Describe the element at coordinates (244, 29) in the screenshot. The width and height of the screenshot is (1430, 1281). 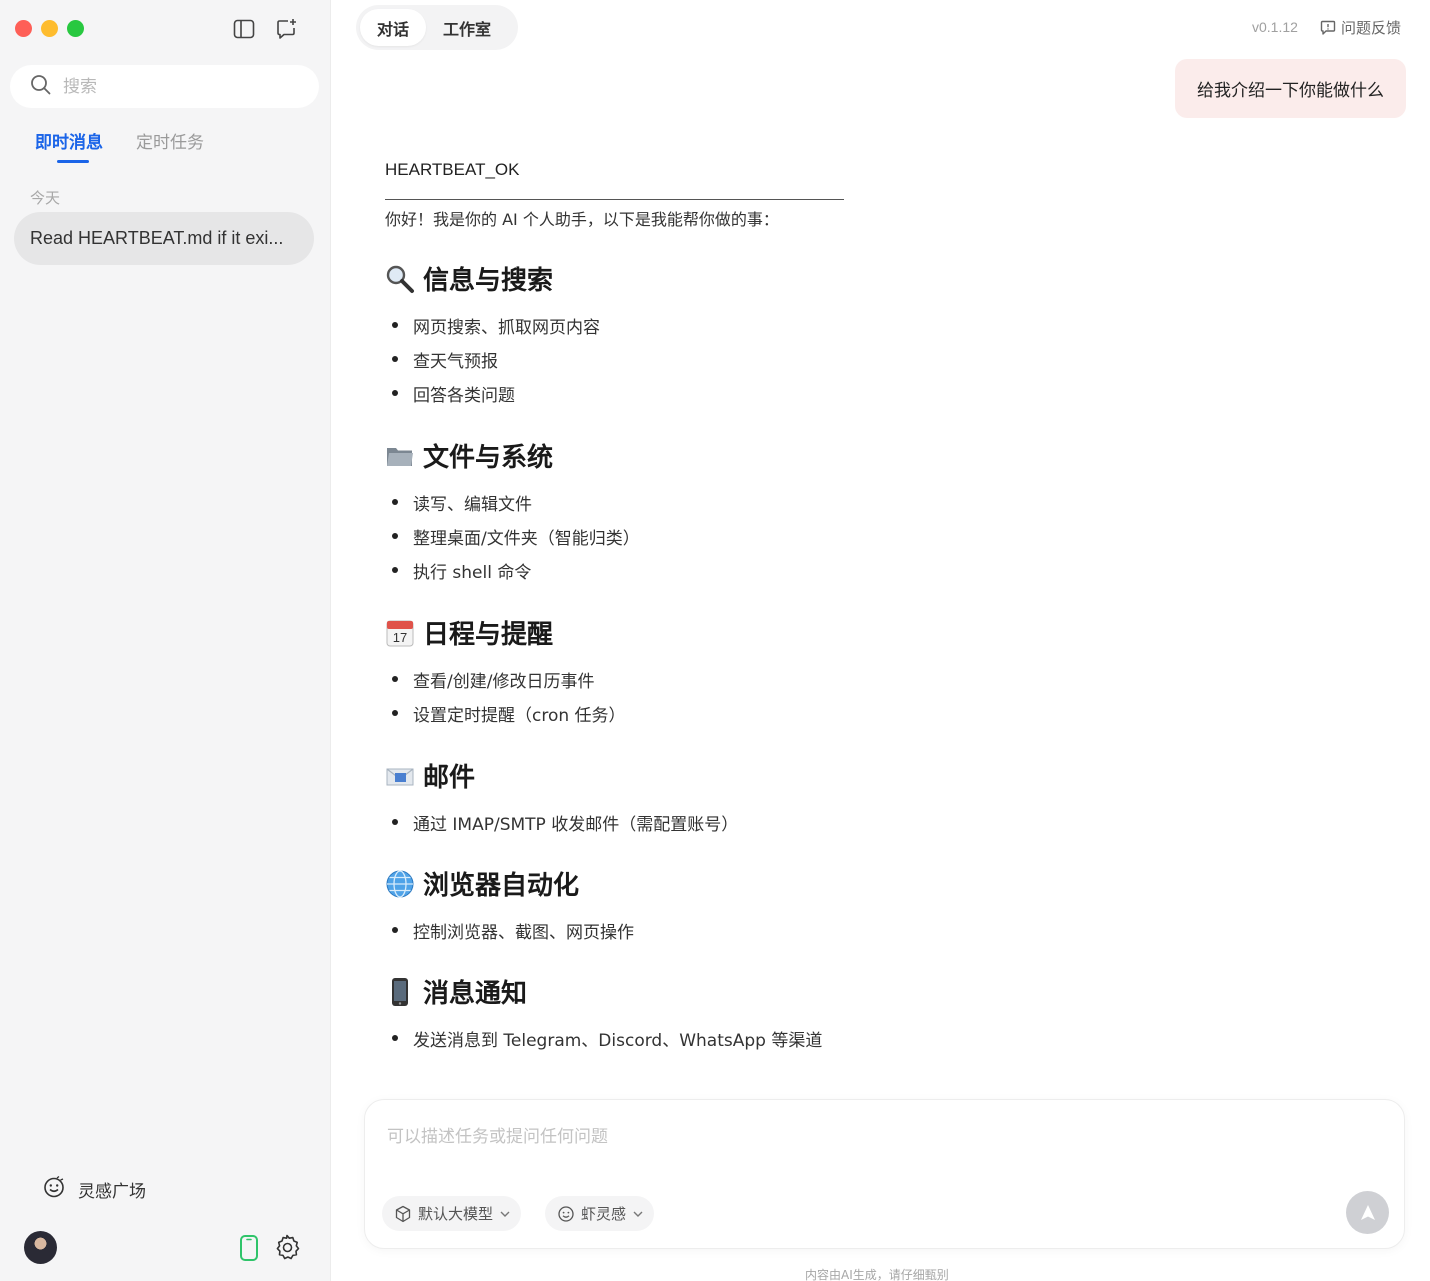
I see `toggle-sidebar-icon` at that location.